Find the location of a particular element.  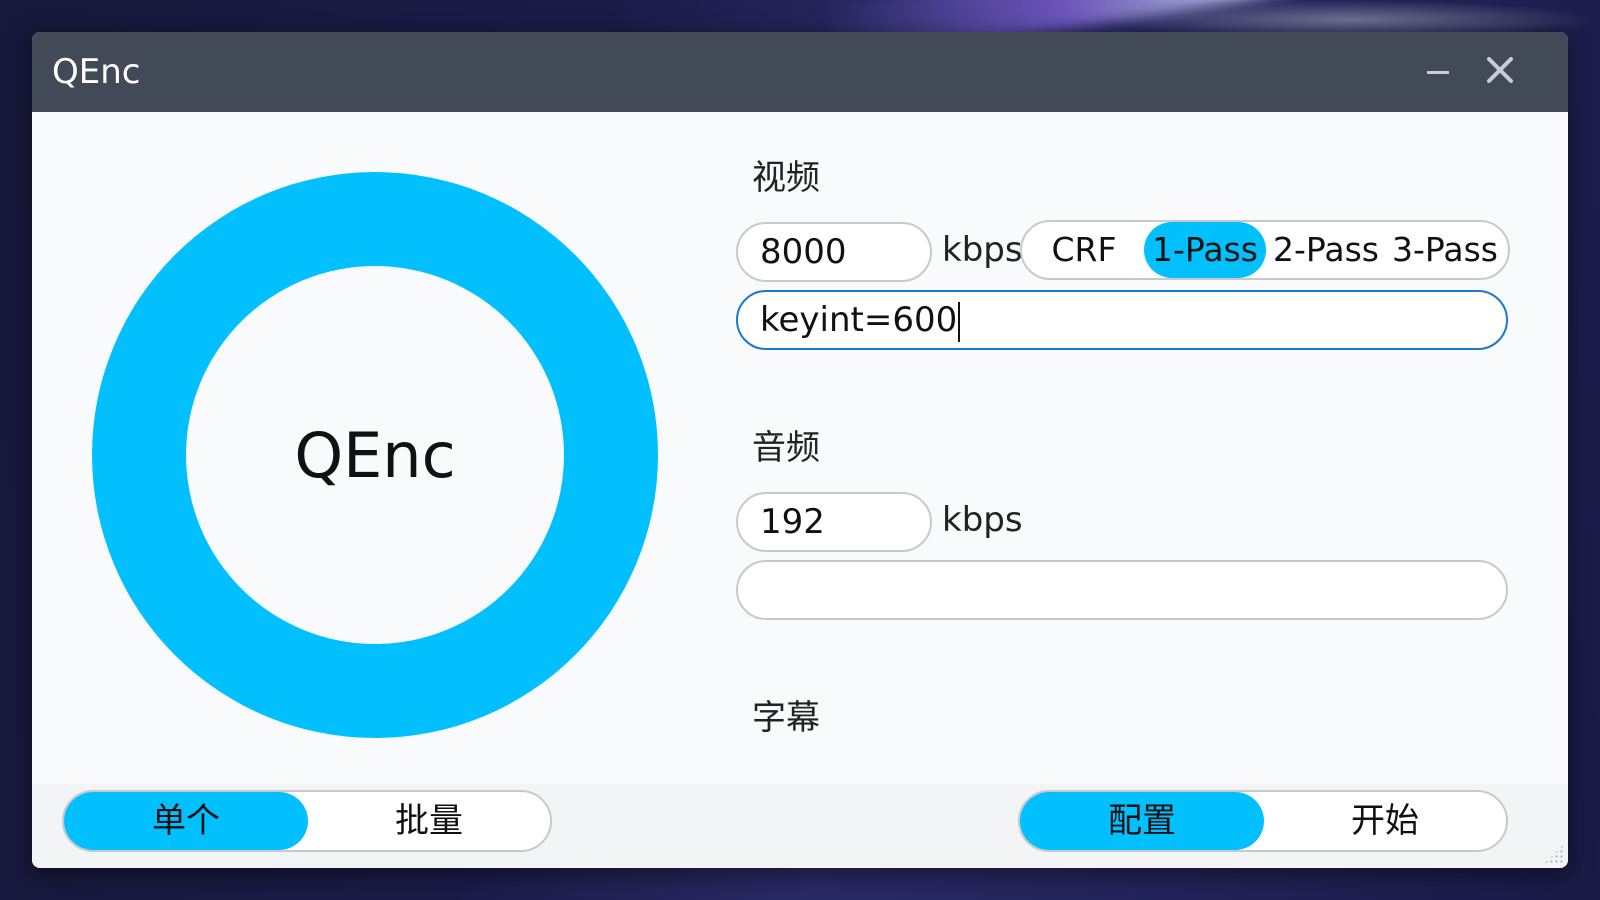

minimize-icon is located at coordinates (1438, 72).